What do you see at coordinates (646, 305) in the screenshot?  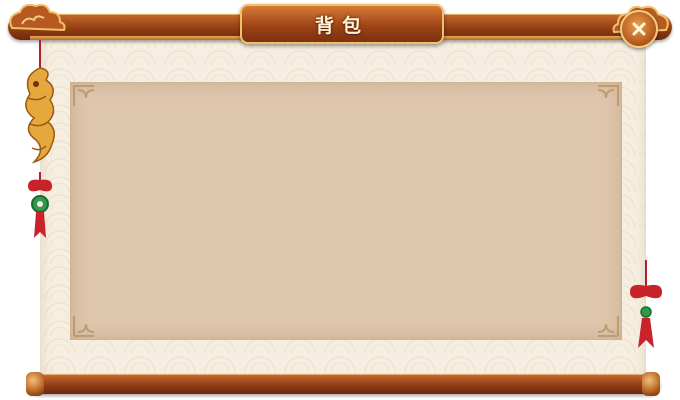 I see `tassel-icon` at bounding box center [646, 305].